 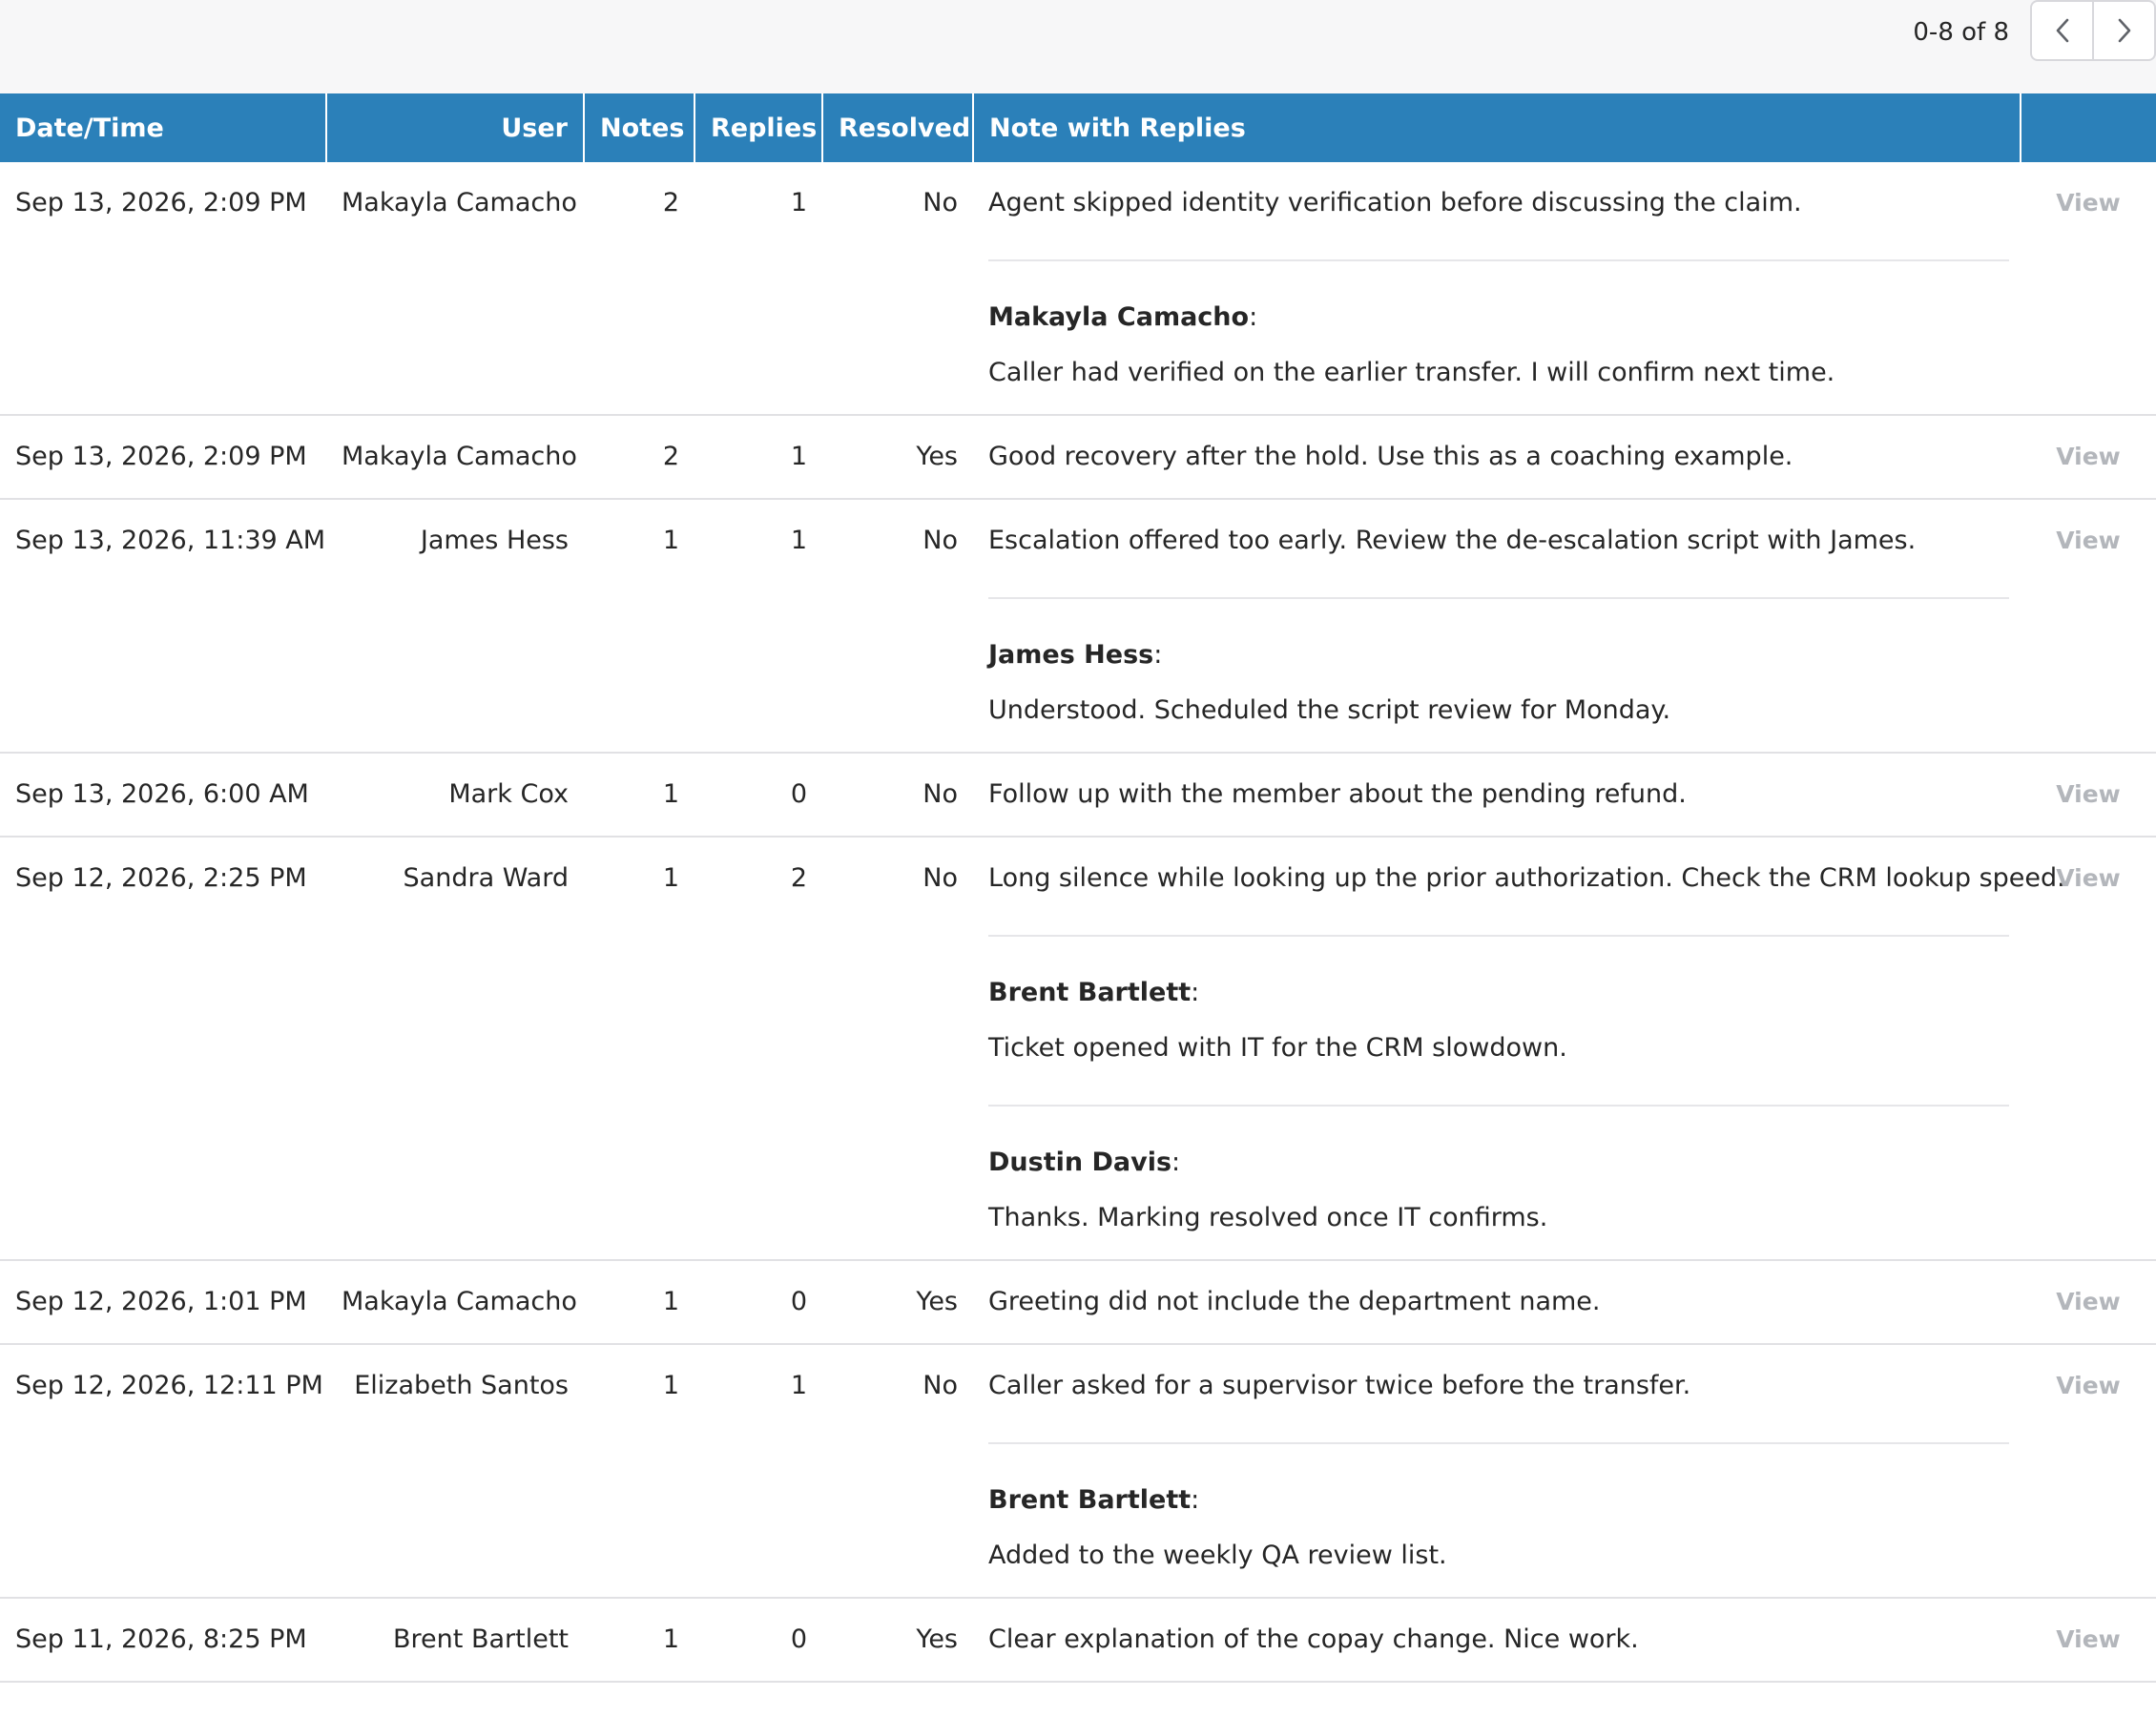 What do you see at coordinates (639, 289) in the screenshot?
I see `cell-notes-count: 2` at bounding box center [639, 289].